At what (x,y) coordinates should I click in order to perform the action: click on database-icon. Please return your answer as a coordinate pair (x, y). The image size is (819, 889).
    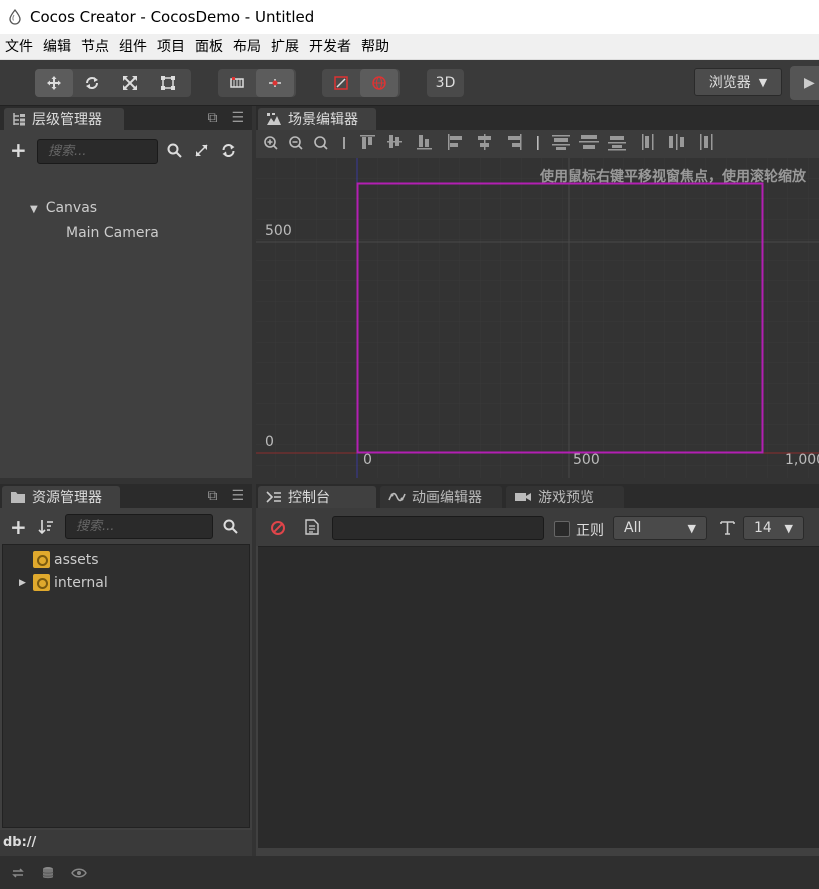
    Looking at the image, I should click on (48, 873).